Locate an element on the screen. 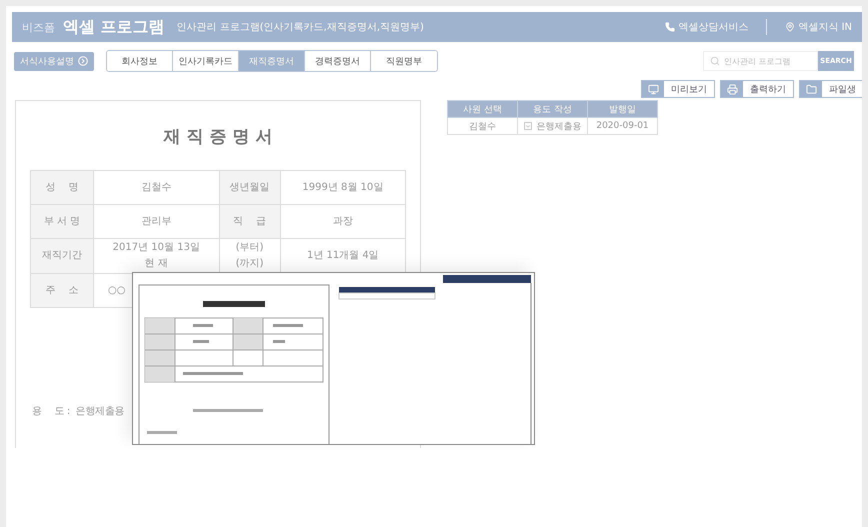 This screenshot has height=527, width=868. table-cell: (부터) (까지) is located at coordinates (249, 256).